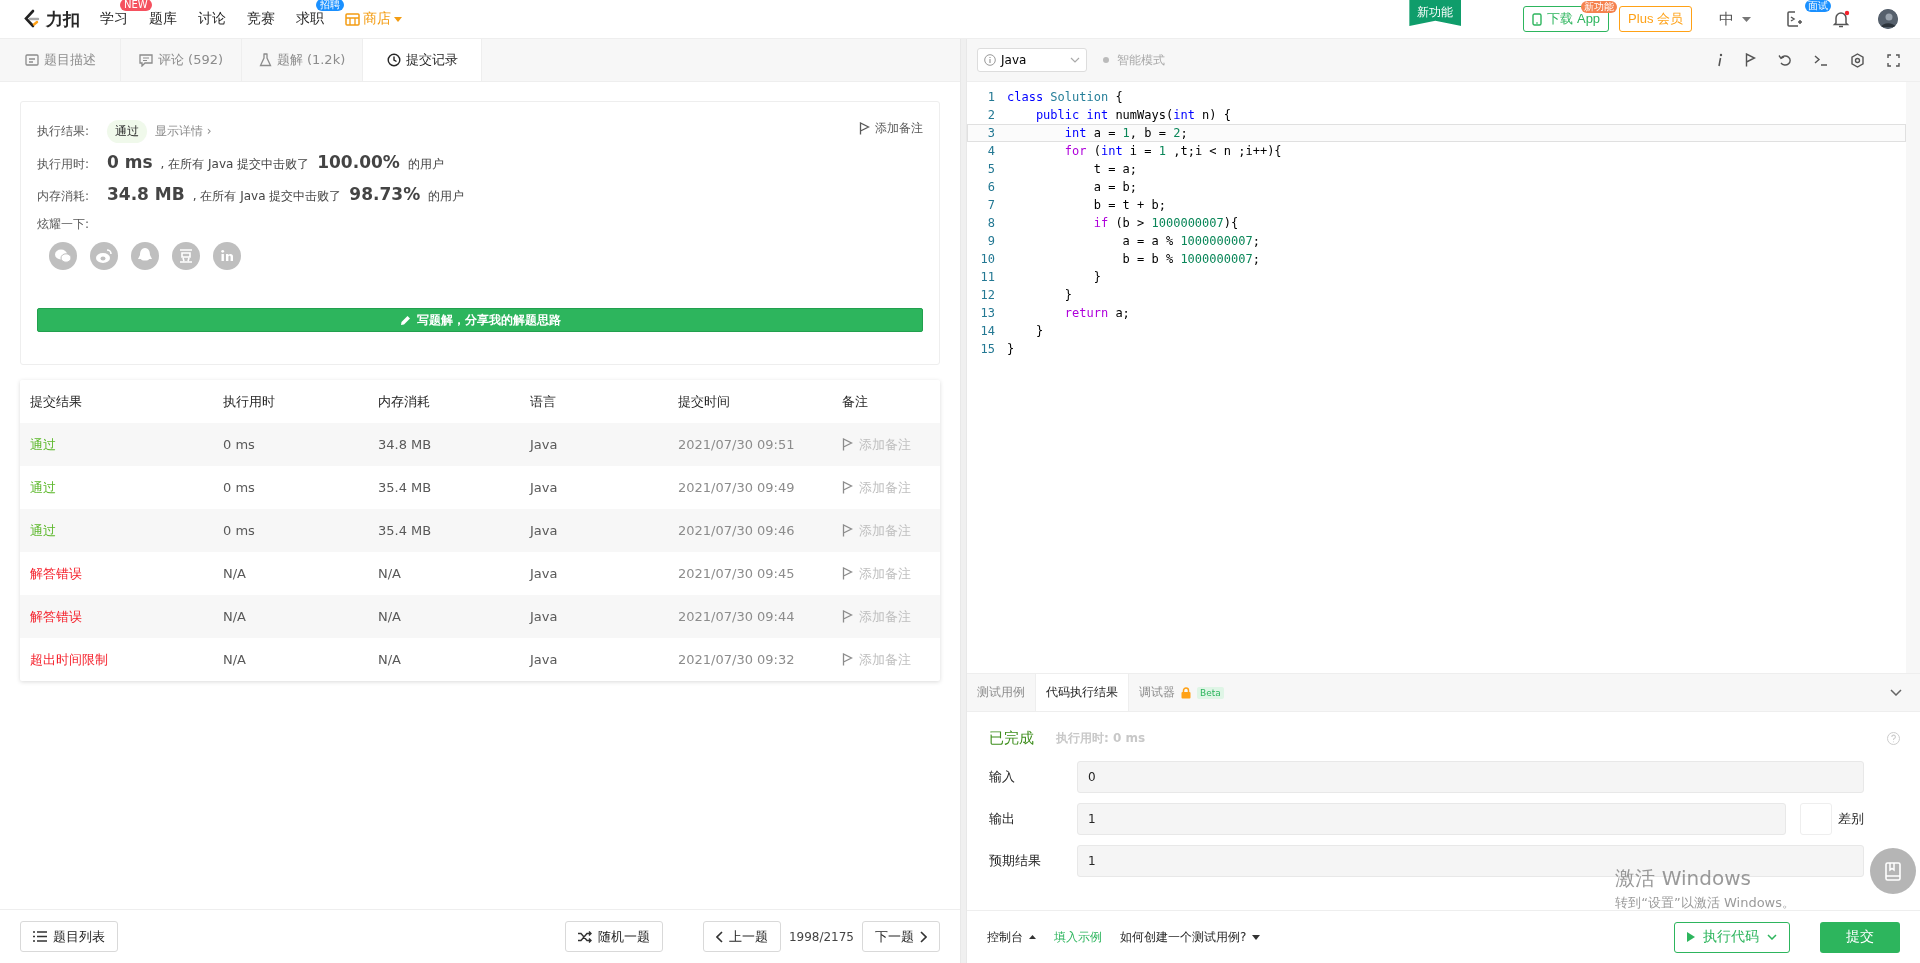 The width and height of the screenshot is (1920, 963). I want to click on language-dropdown: 中, so click(1735, 19).